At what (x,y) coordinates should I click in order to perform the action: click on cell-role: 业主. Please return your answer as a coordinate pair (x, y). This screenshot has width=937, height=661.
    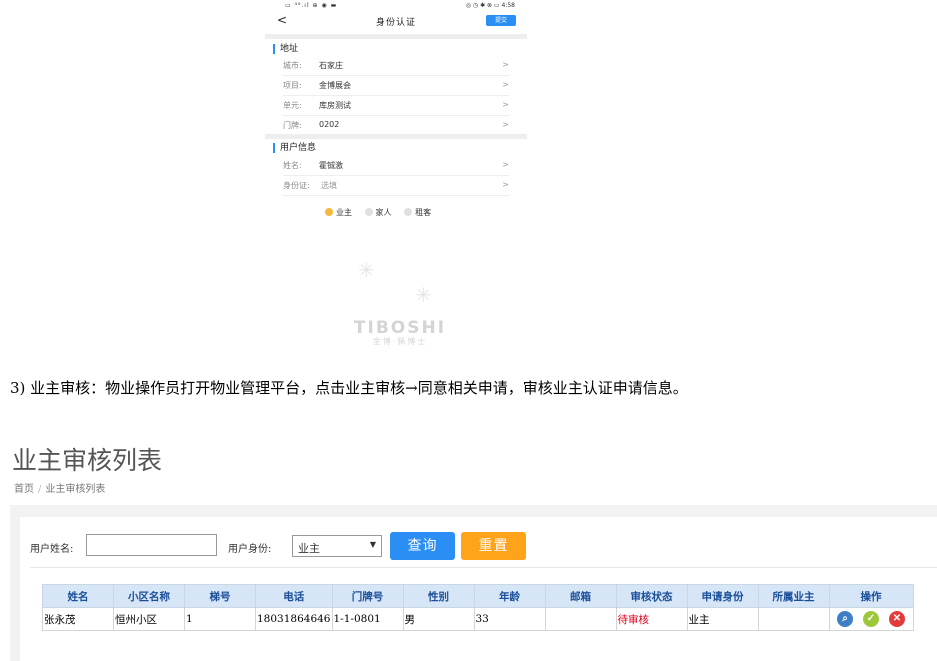
    Looking at the image, I should click on (722, 619).